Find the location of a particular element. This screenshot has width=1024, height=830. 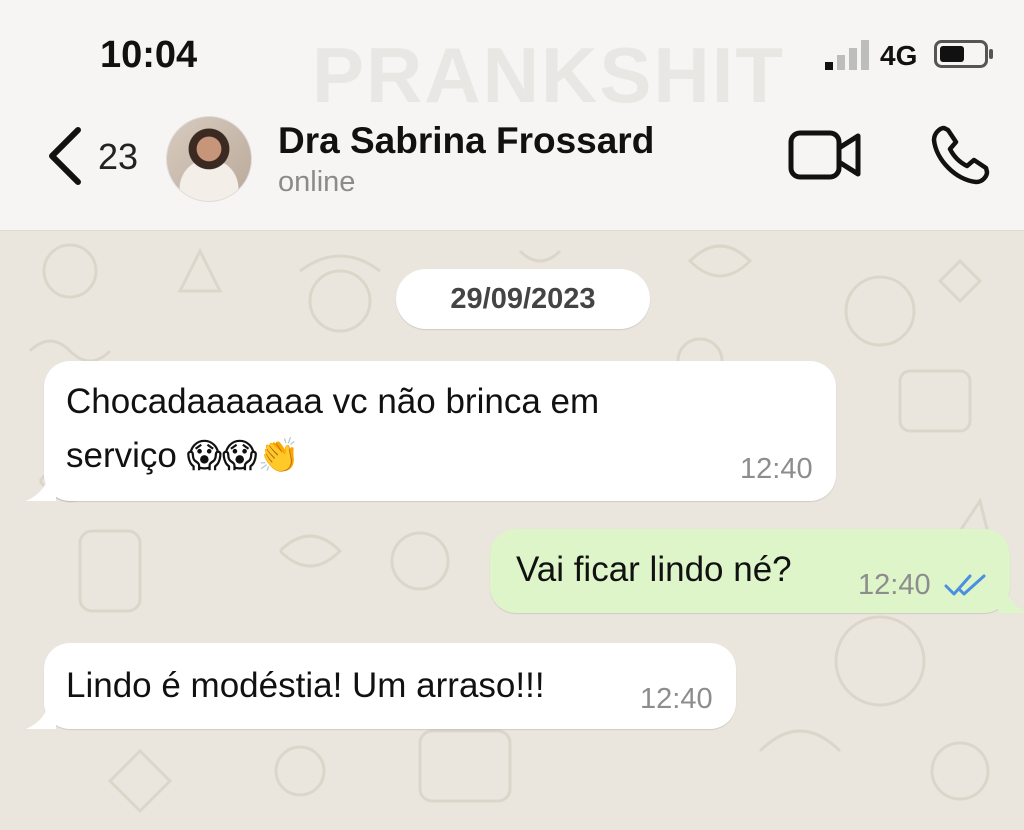

phone-icon is located at coordinates (960, 155).